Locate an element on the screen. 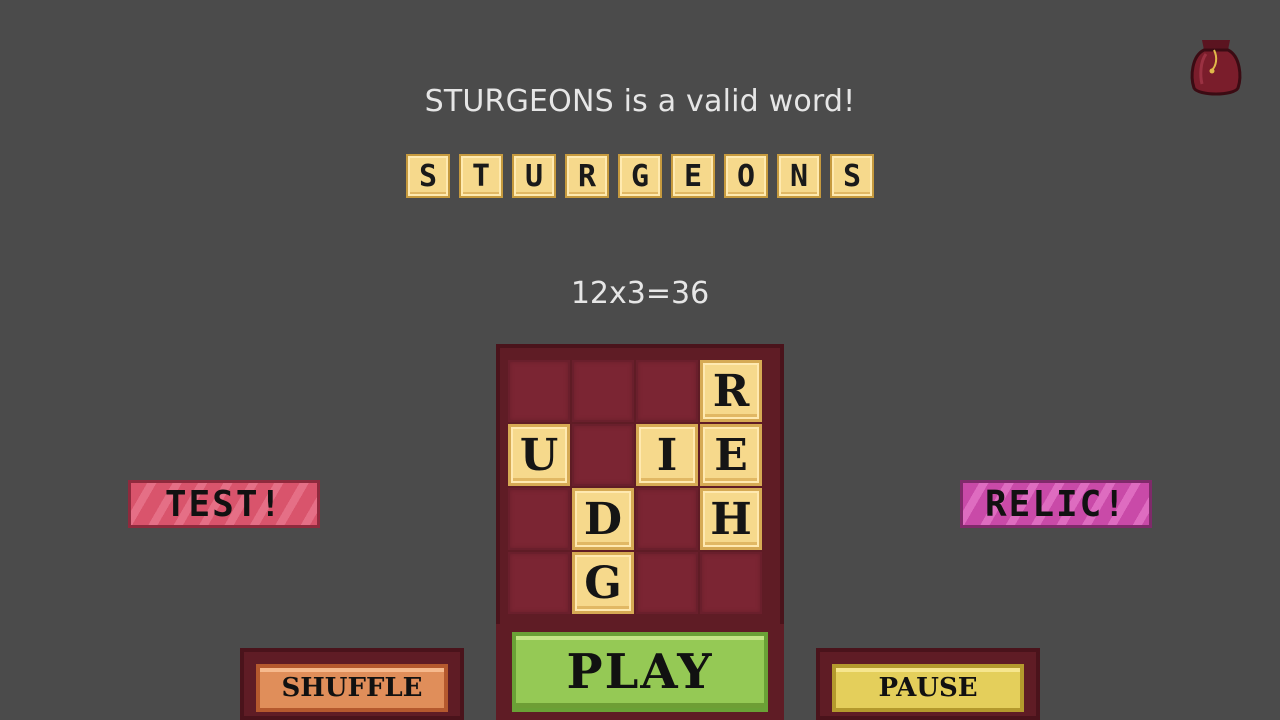 The image size is (1280, 720). pause-frame: PAUSE is located at coordinates (928, 684).